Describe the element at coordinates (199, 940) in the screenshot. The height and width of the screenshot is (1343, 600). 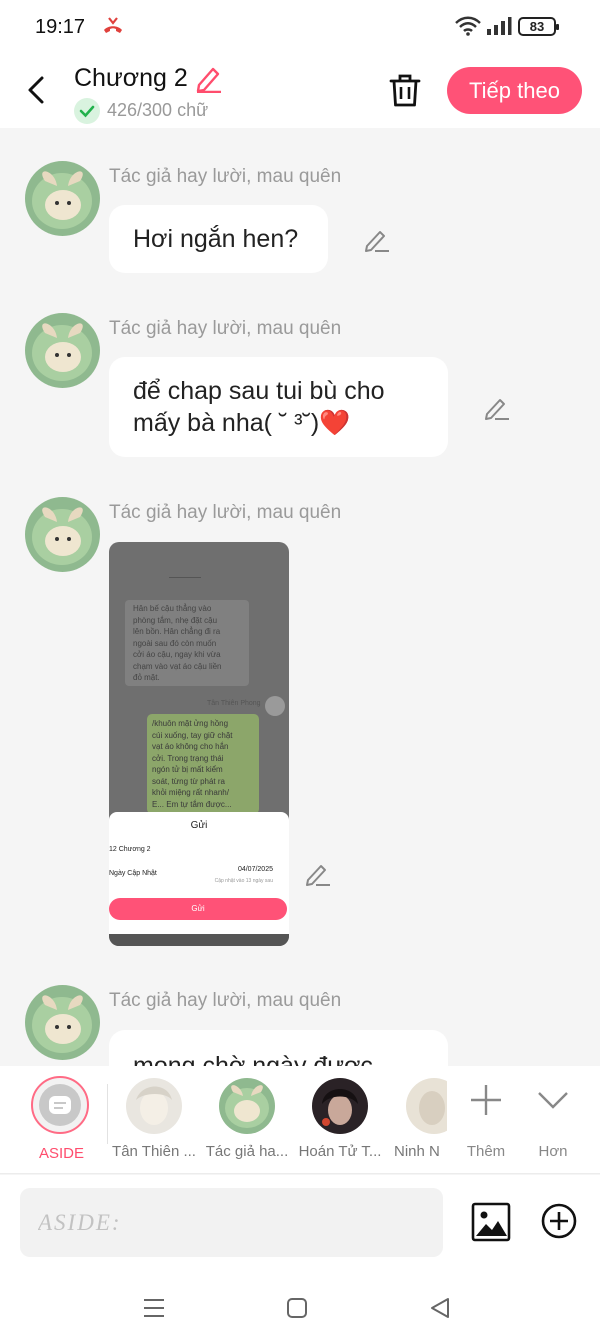
I see `image-nav-strip` at that location.